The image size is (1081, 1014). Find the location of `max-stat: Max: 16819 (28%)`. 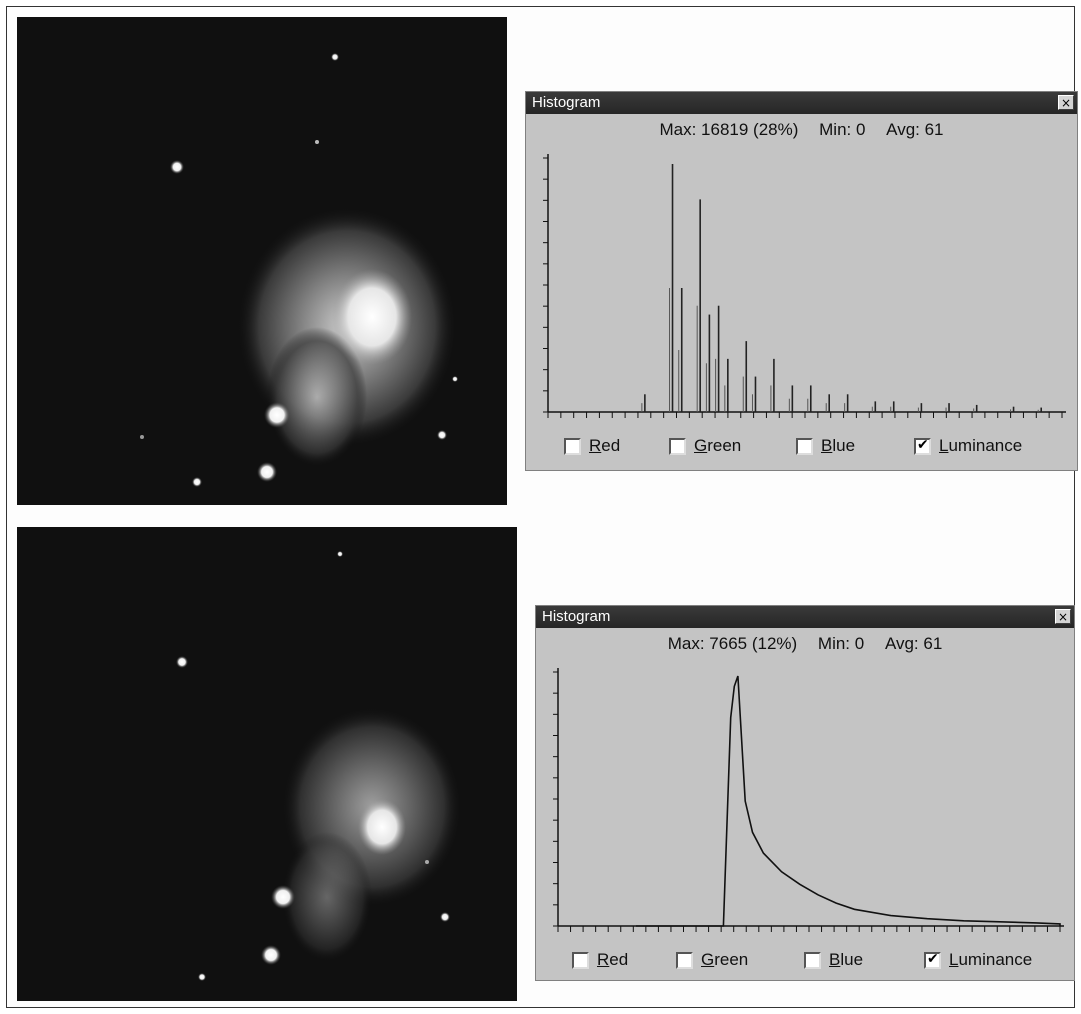

max-stat: Max: 16819 (28%) is located at coordinates (729, 129).